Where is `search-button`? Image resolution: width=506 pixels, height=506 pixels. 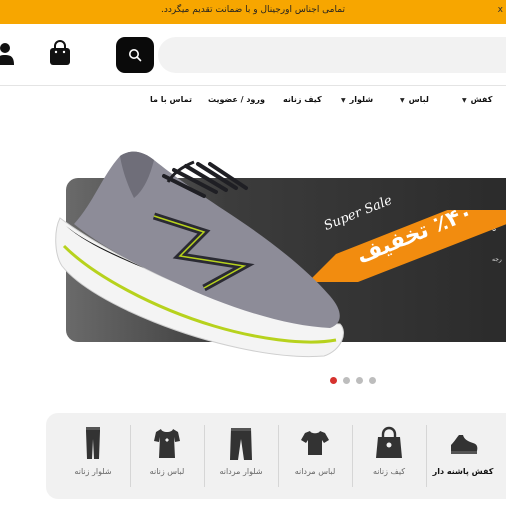
search-button is located at coordinates (135, 55).